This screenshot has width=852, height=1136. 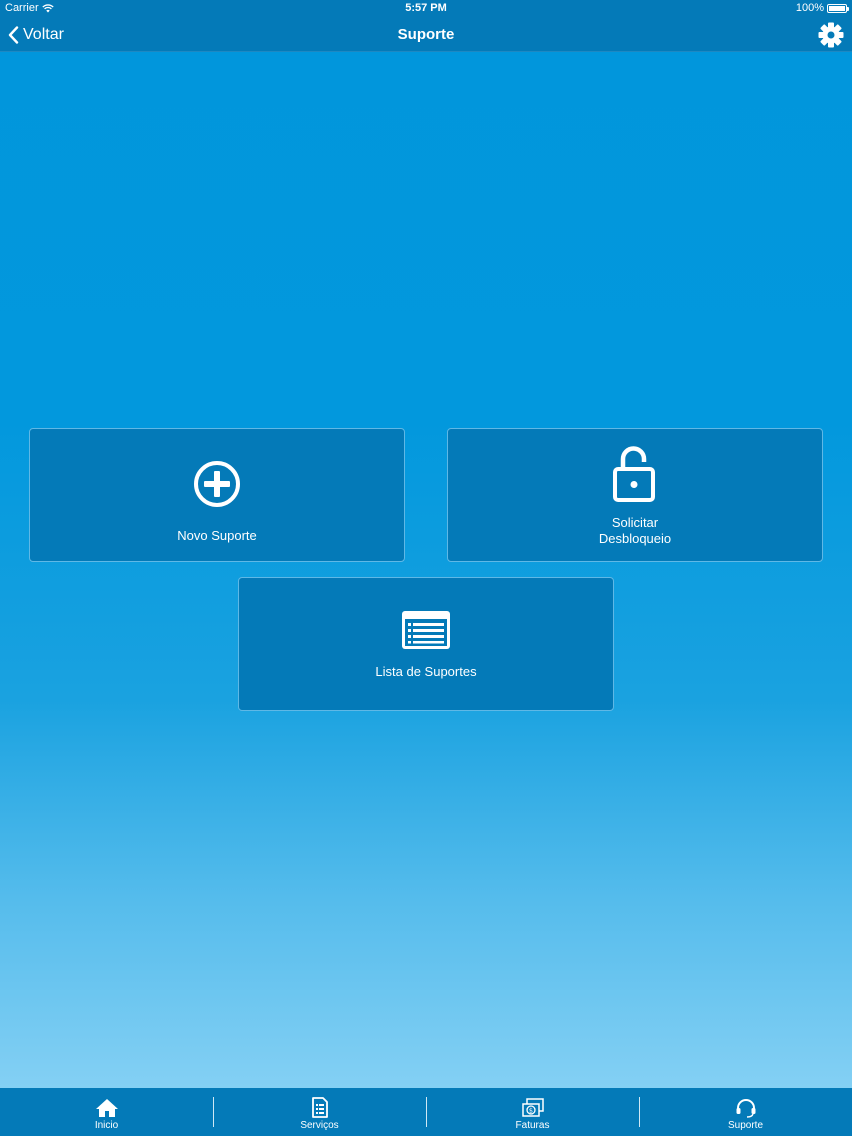 What do you see at coordinates (13, 35) in the screenshot?
I see `chevron-left-icon` at bounding box center [13, 35].